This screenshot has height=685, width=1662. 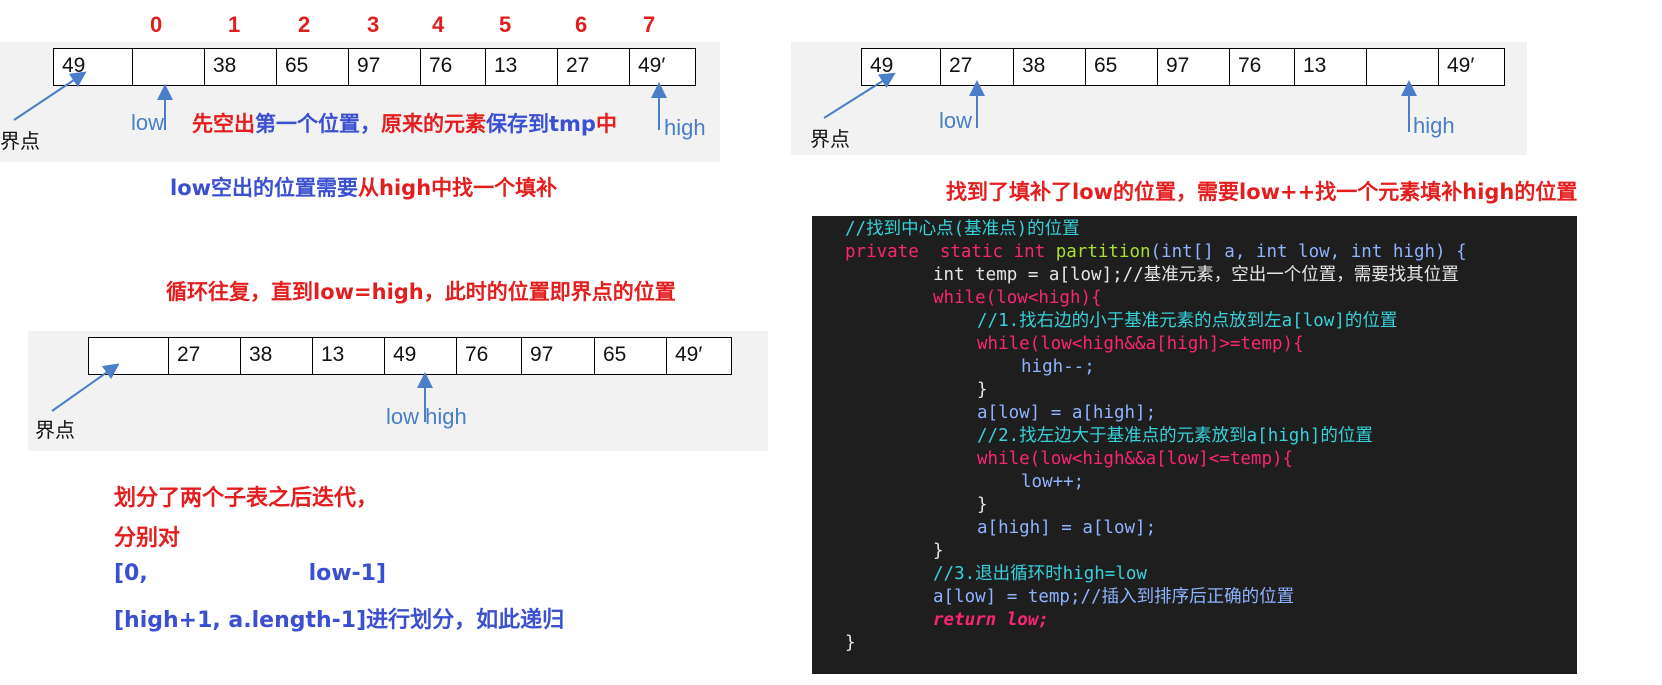 What do you see at coordinates (991, 620) in the screenshot?
I see `code-line: return low;` at bounding box center [991, 620].